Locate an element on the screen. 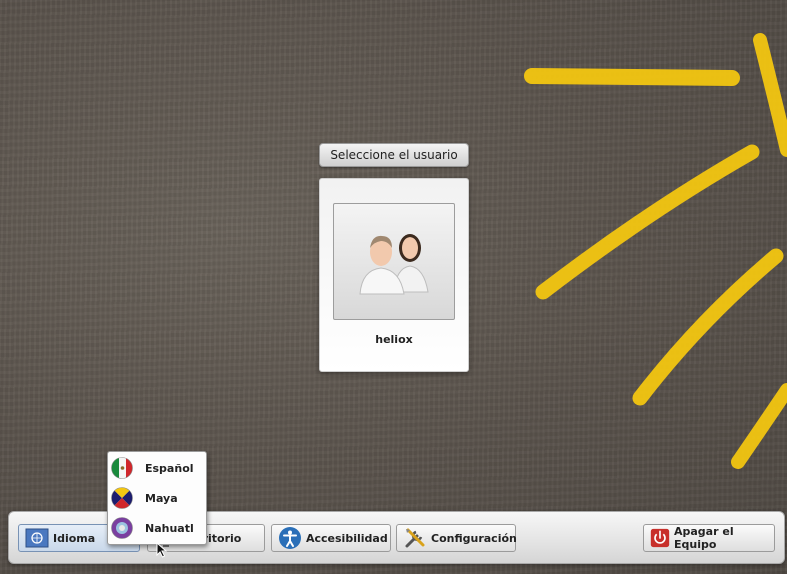  mexico-flag-icon is located at coordinates (122, 468).